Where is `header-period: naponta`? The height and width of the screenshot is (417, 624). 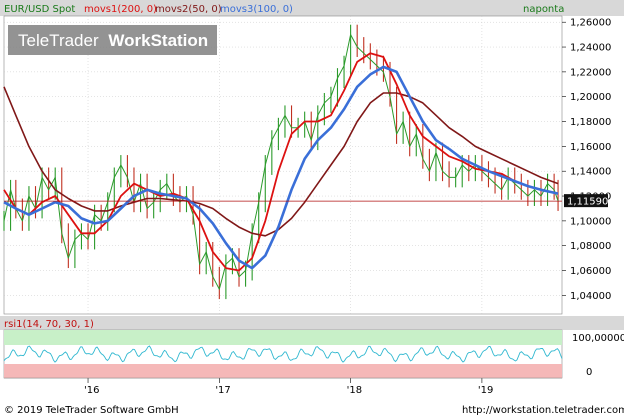
header-period: naponta is located at coordinates (543, 9).